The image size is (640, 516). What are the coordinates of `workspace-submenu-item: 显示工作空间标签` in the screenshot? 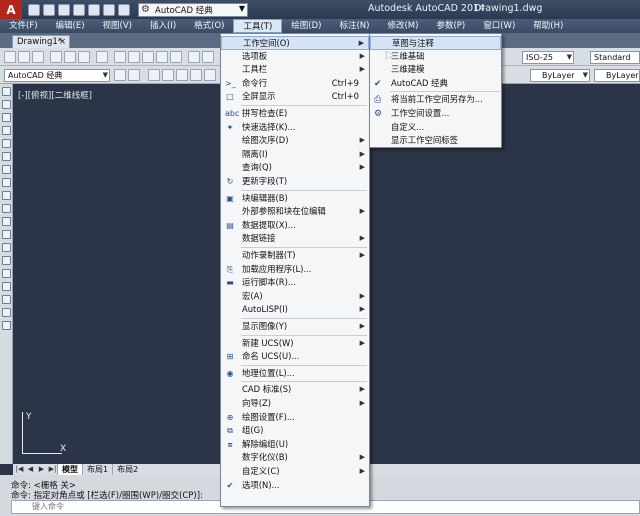 It's located at (435, 141).